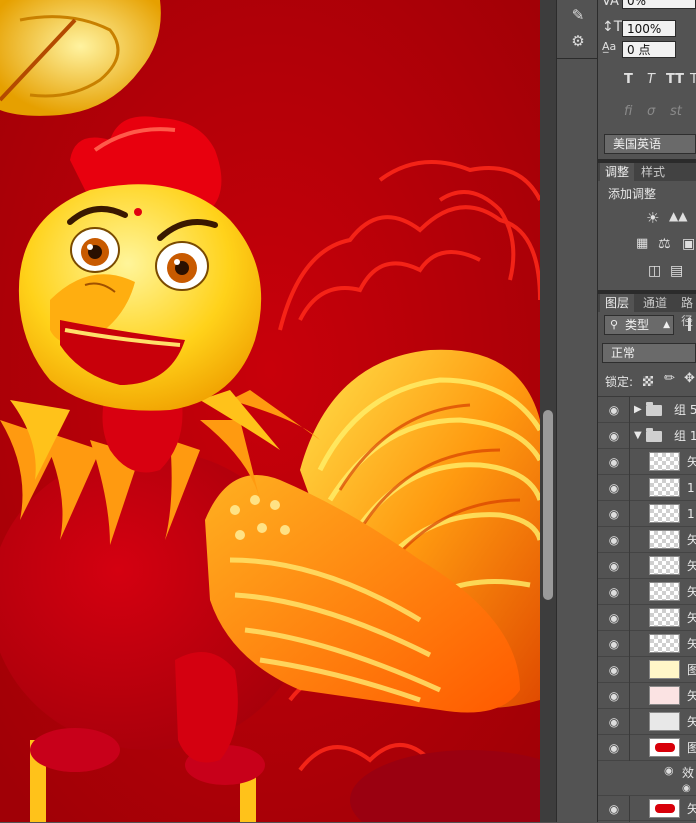  I want to click on folder-open-icon, so click(654, 435).